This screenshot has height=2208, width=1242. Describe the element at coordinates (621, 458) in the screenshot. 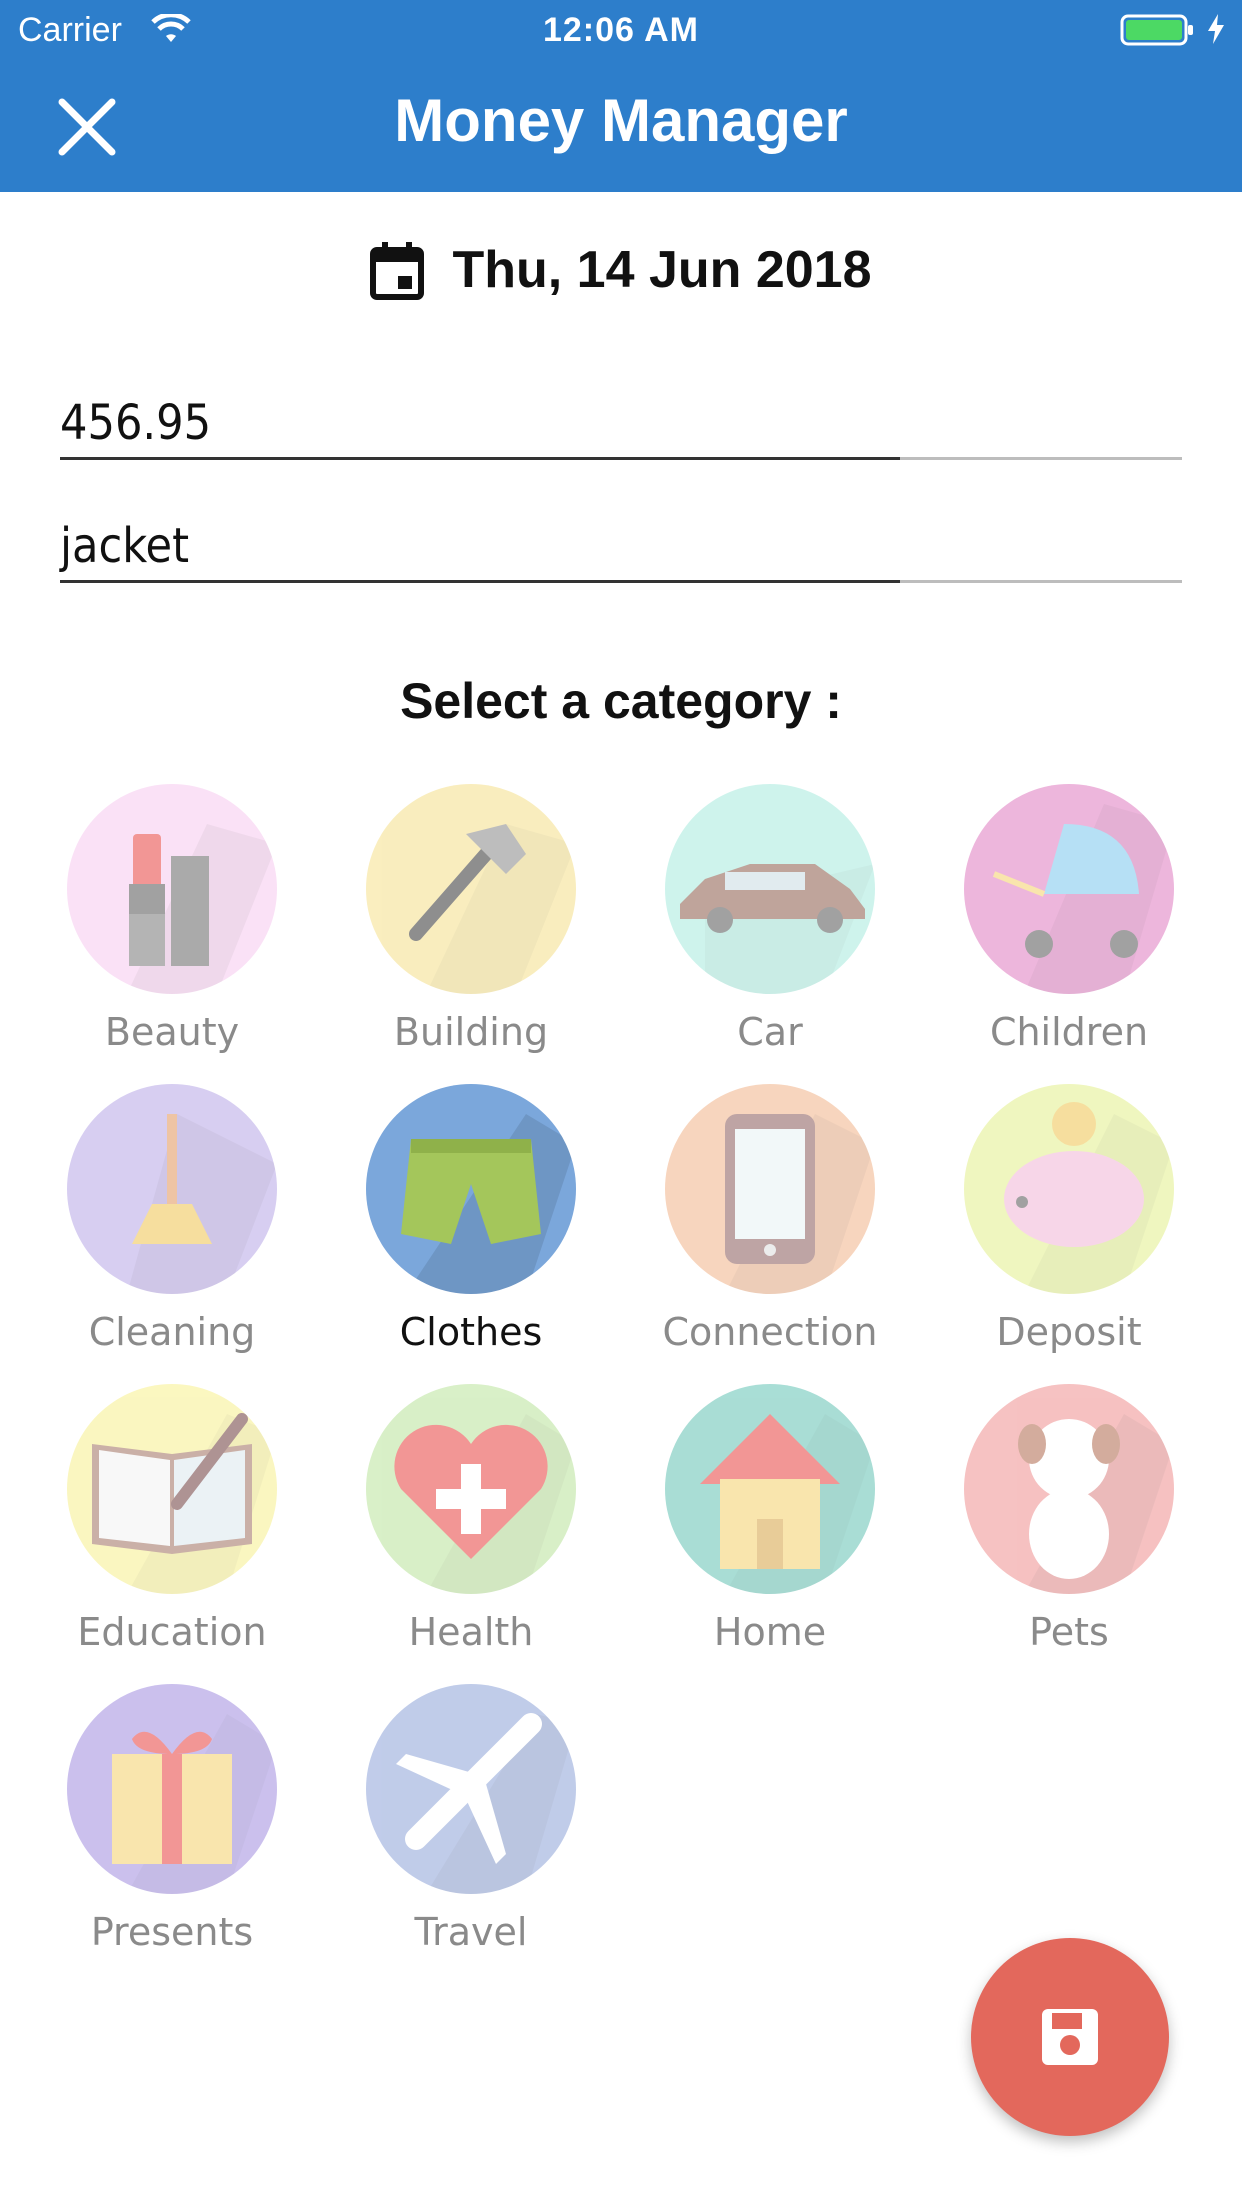

I see `amount-underline` at that location.